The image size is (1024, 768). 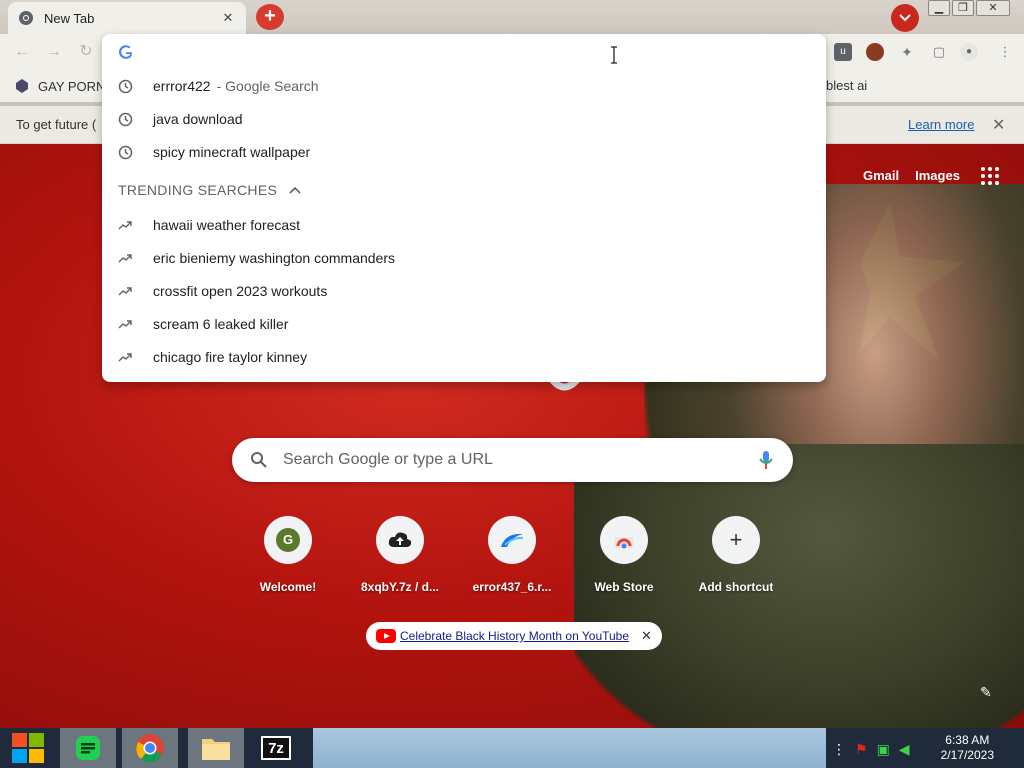 I want to click on ntp-search-input, so click(x=520, y=460).